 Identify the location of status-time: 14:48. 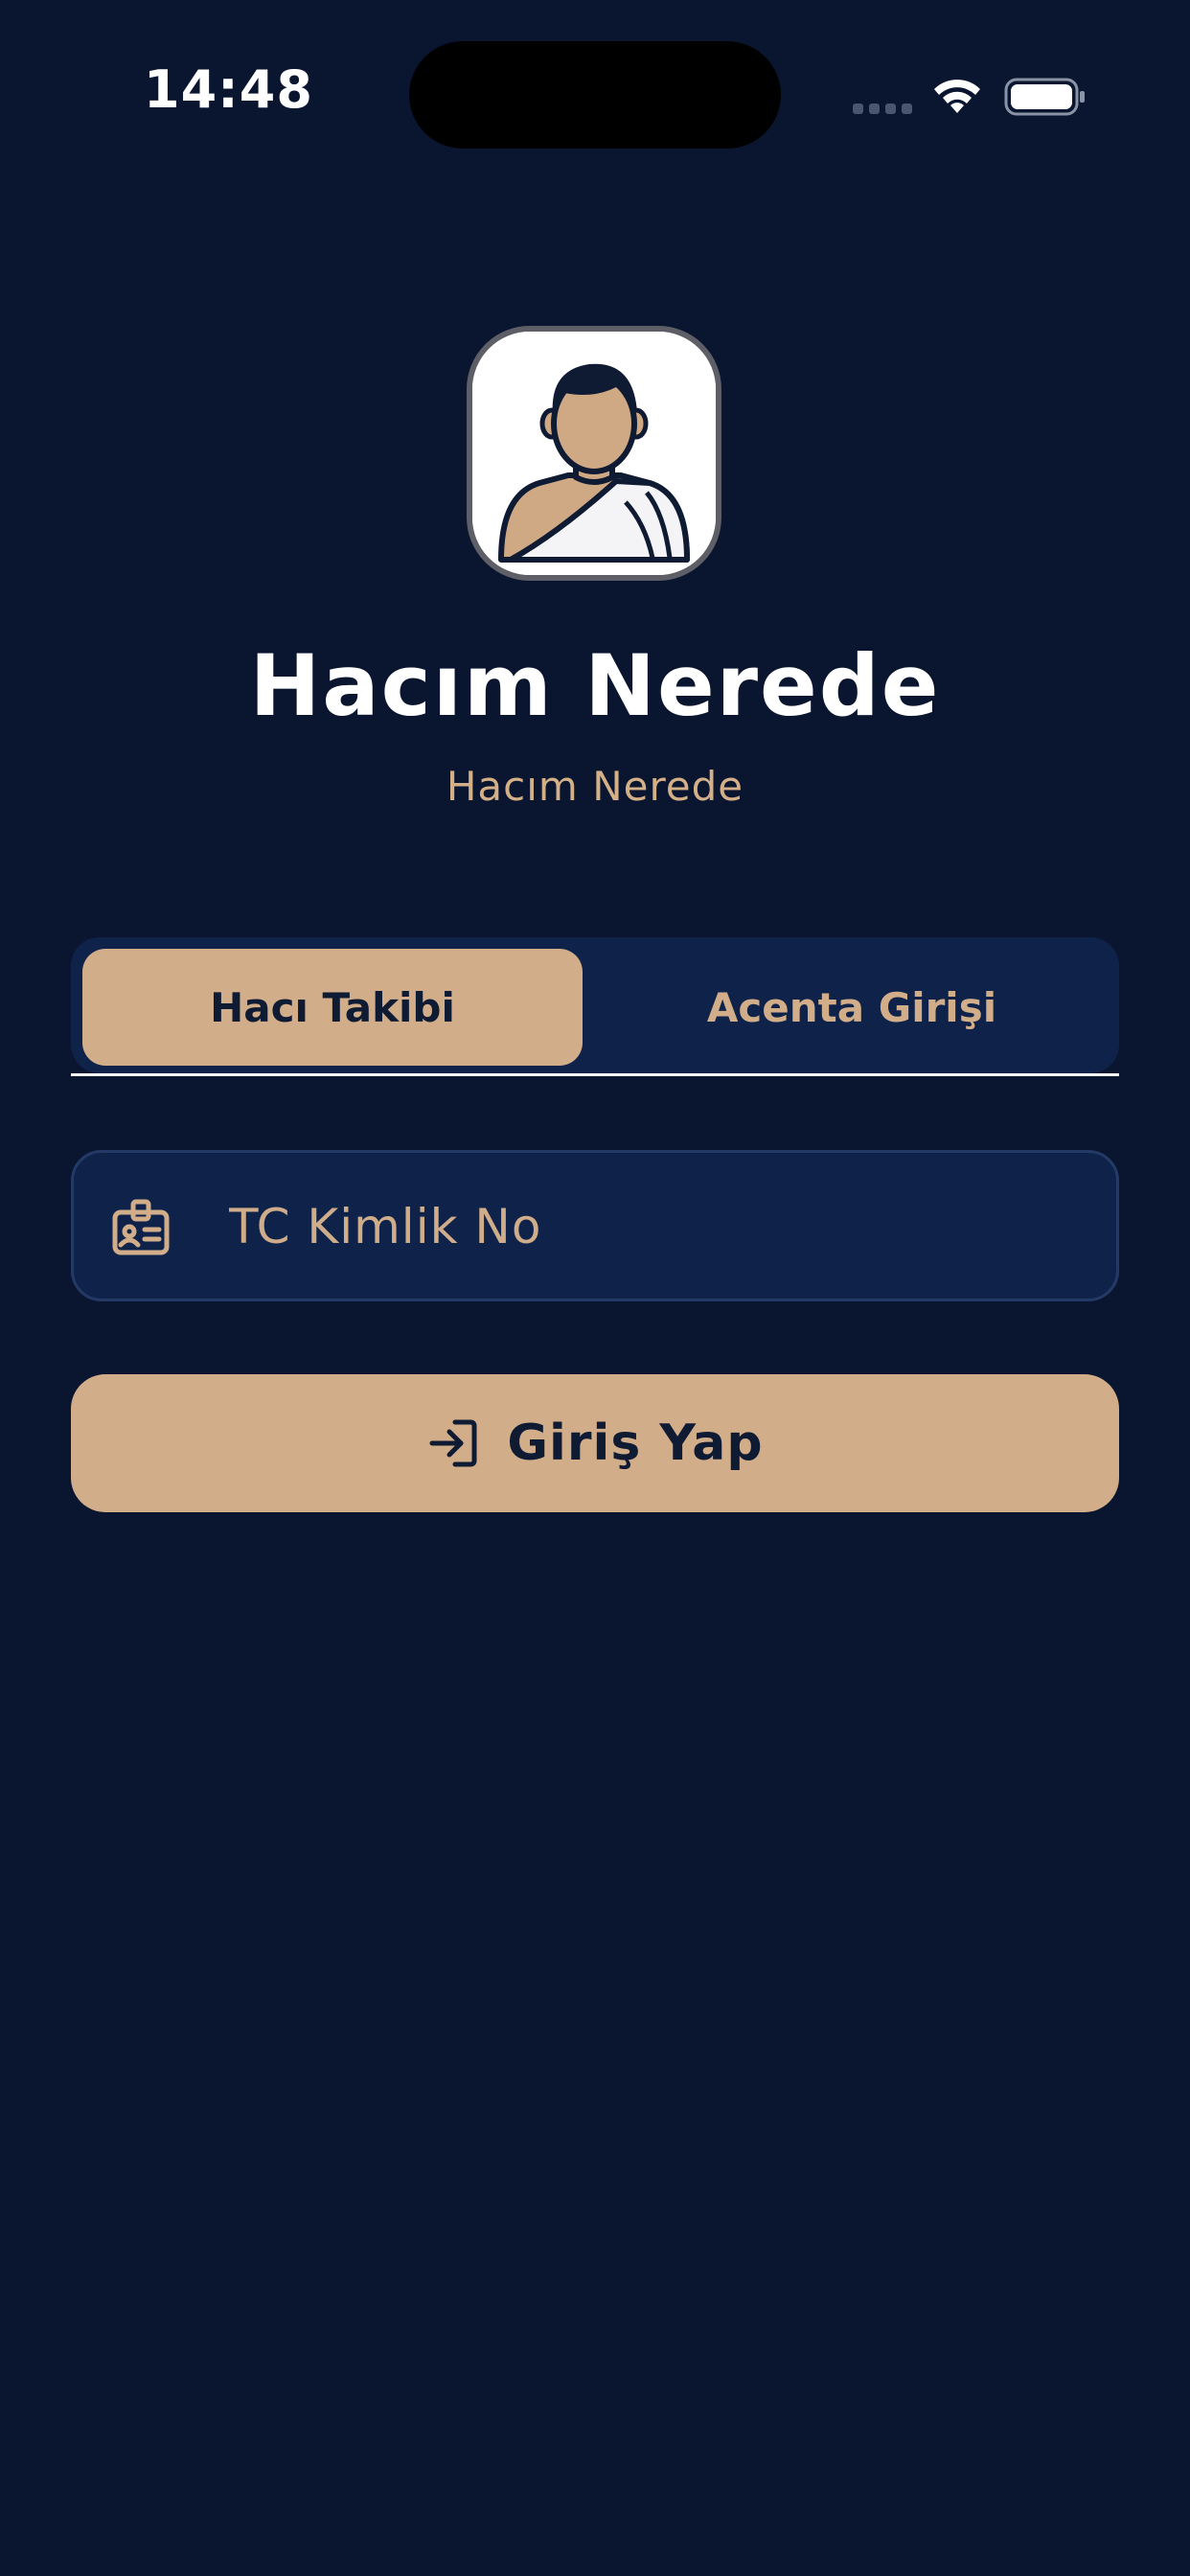
(229, 89).